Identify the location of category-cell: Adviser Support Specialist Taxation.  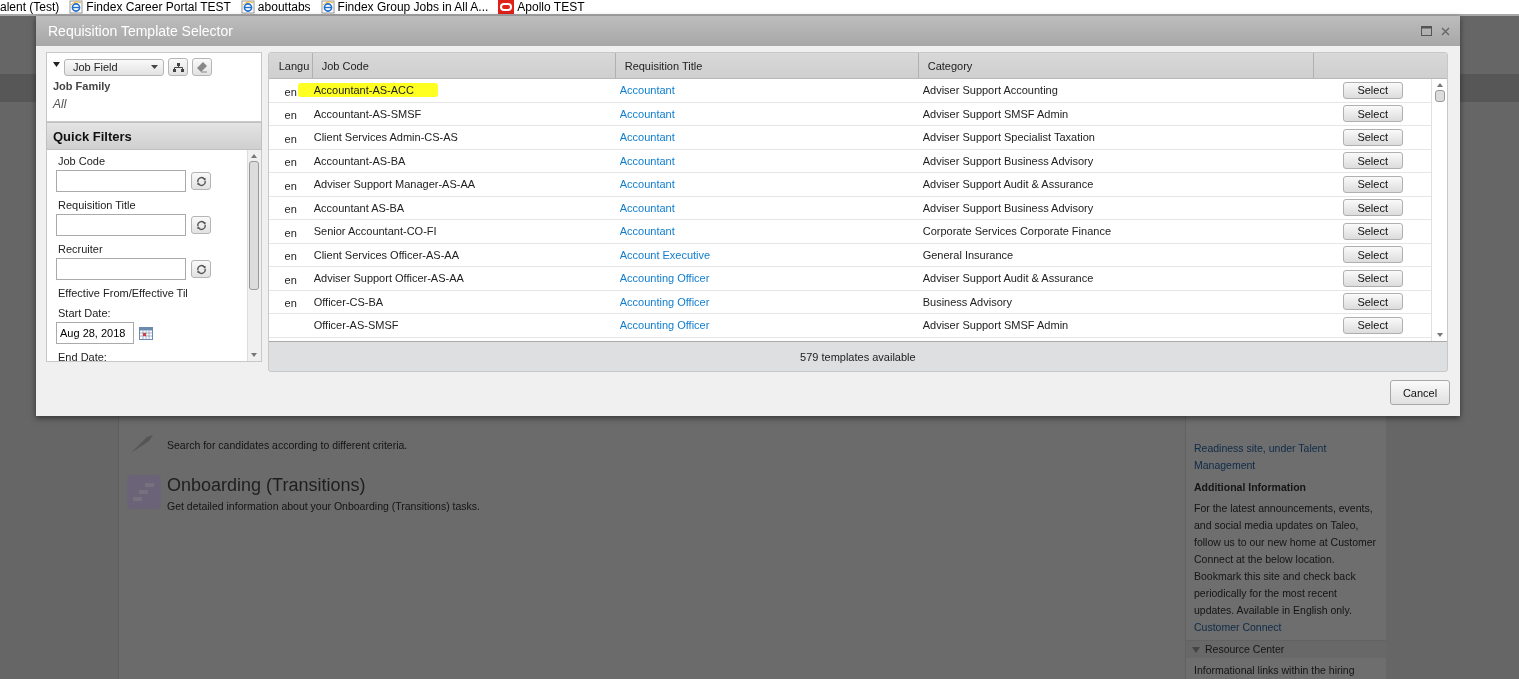
(1008, 137).